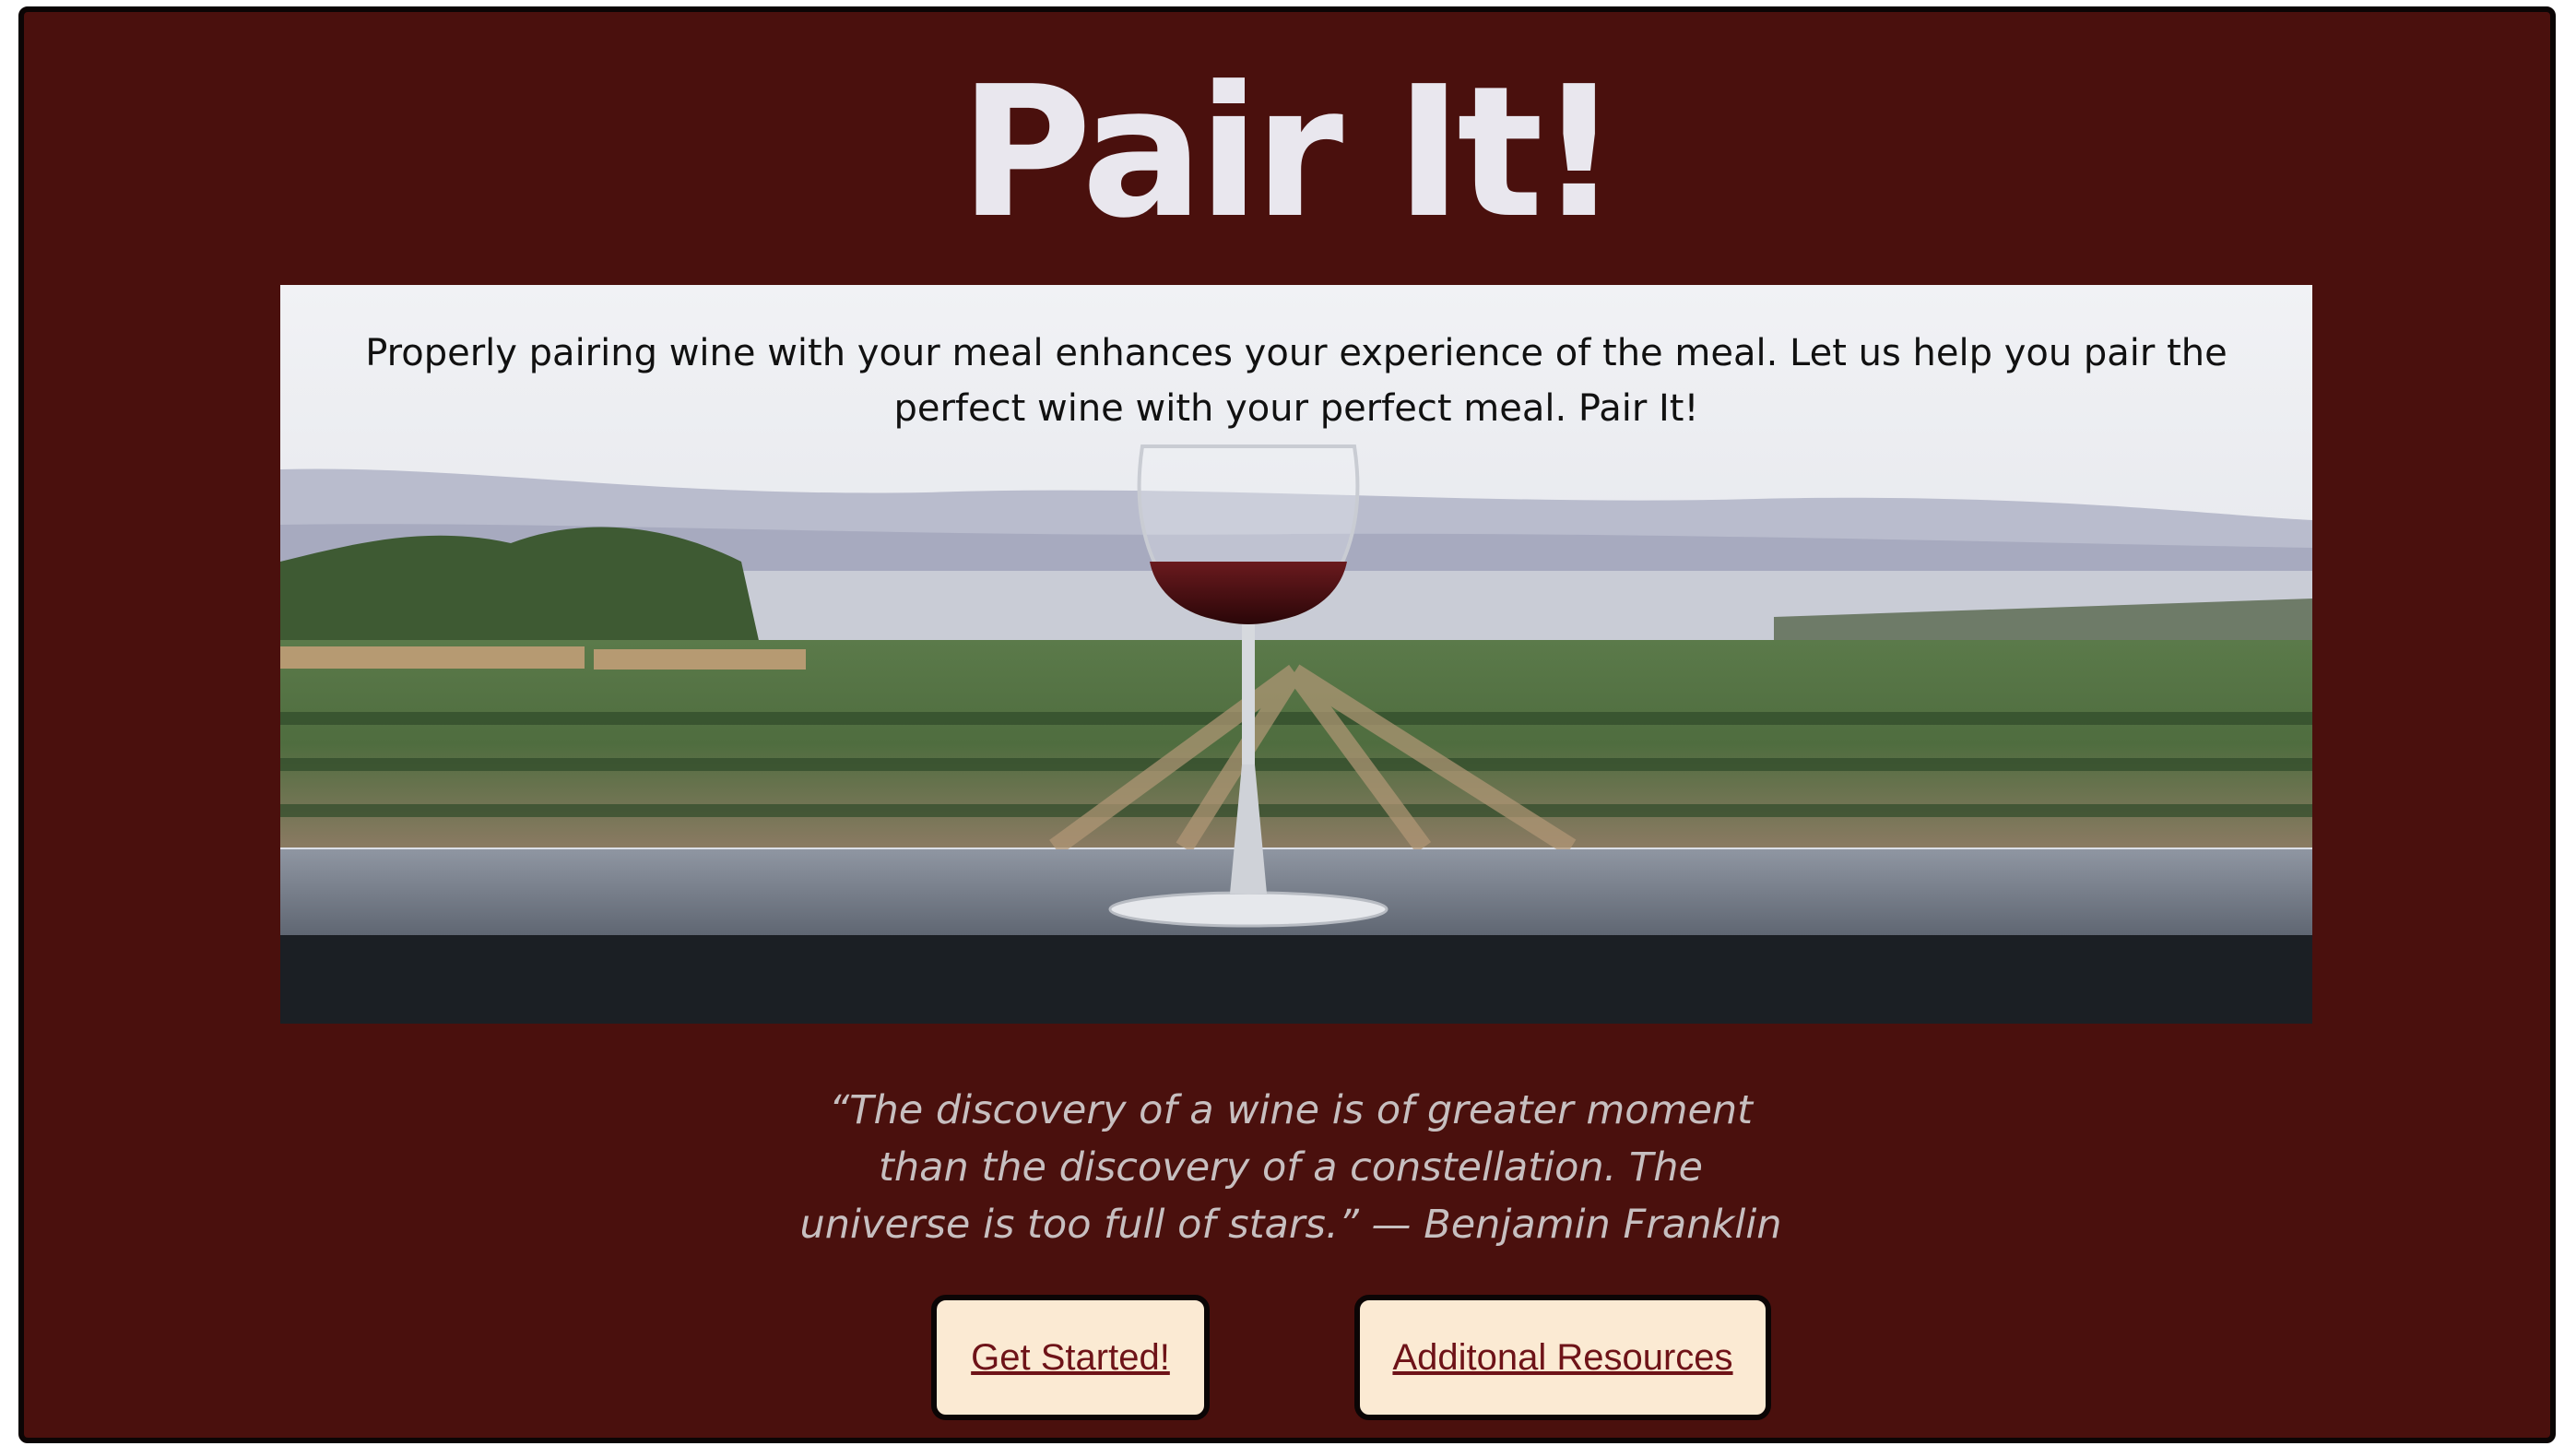 The height and width of the screenshot is (1446, 2576). Describe the element at coordinates (1070, 1357) in the screenshot. I see `get-started-button: Get Started!` at that location.